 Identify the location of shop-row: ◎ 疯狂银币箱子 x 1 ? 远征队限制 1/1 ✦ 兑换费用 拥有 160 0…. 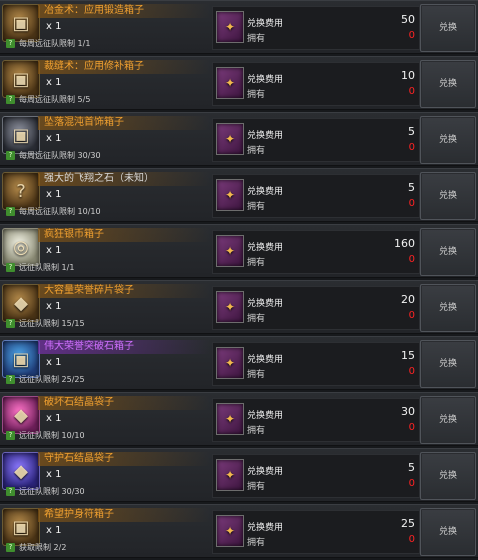
(239, 251).